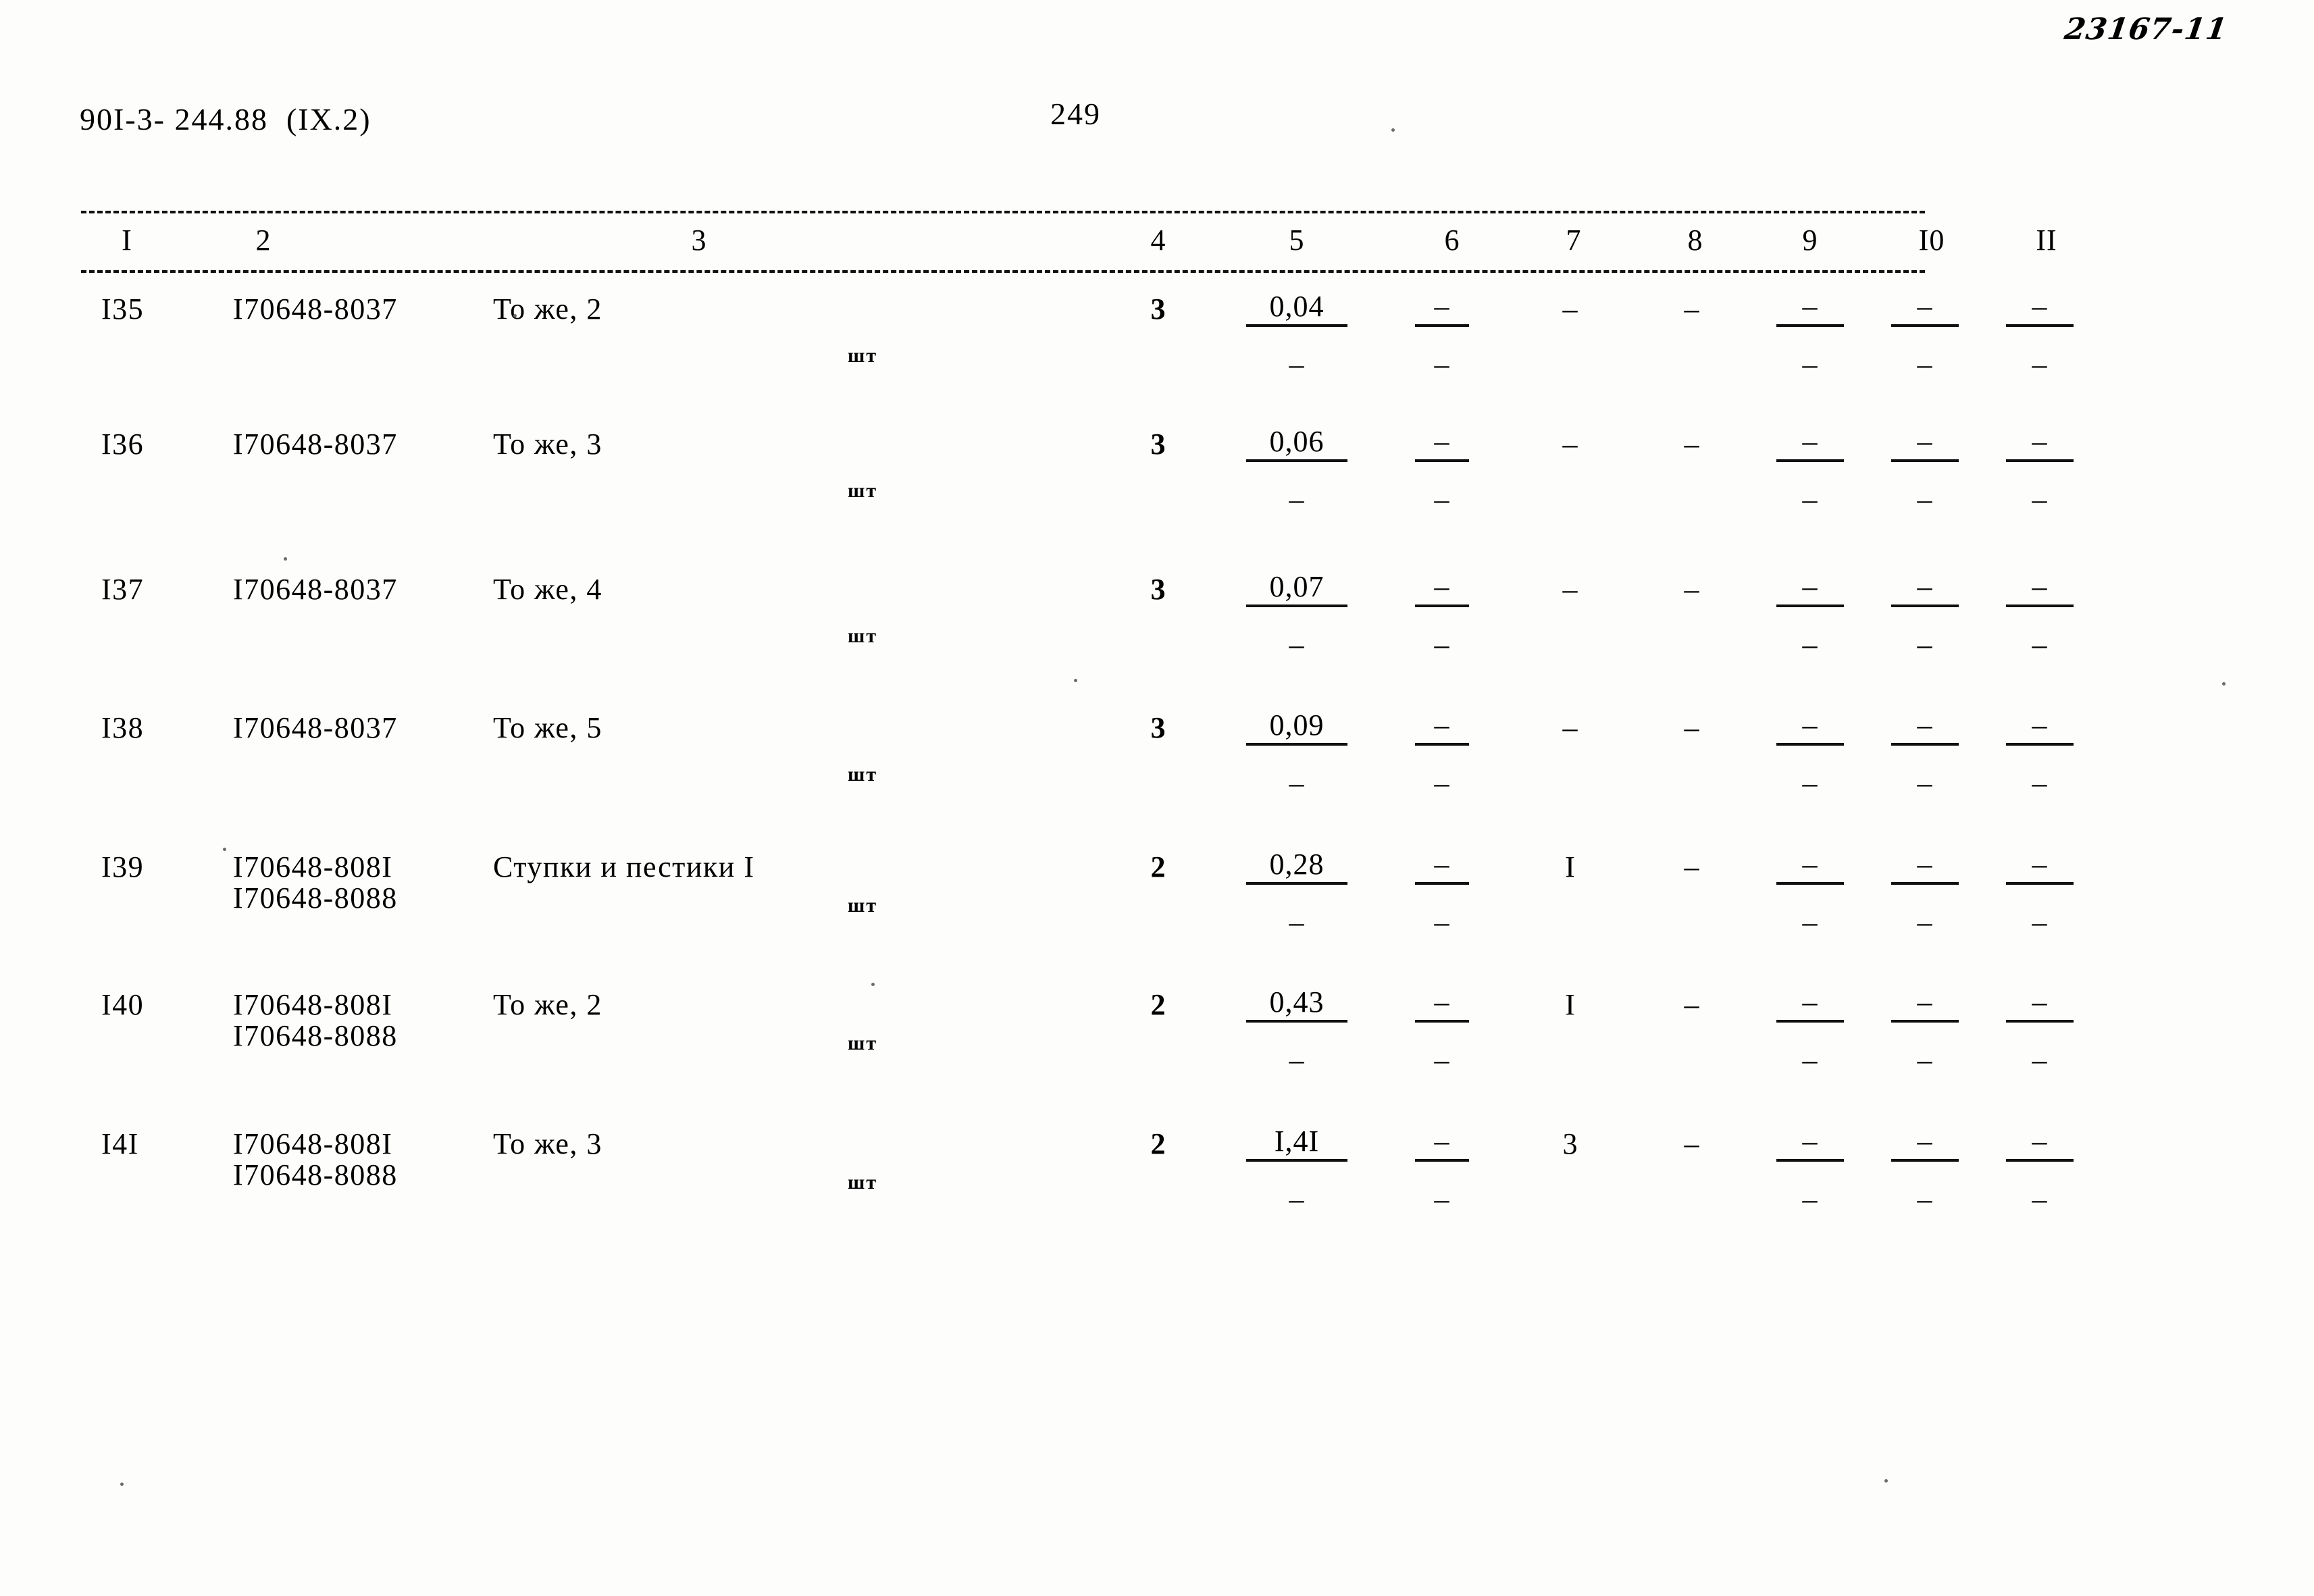 Image resolution: width=2314 pixels, height=1596 pixels. I want to click on column-header-2: 2, so click(263, 240).